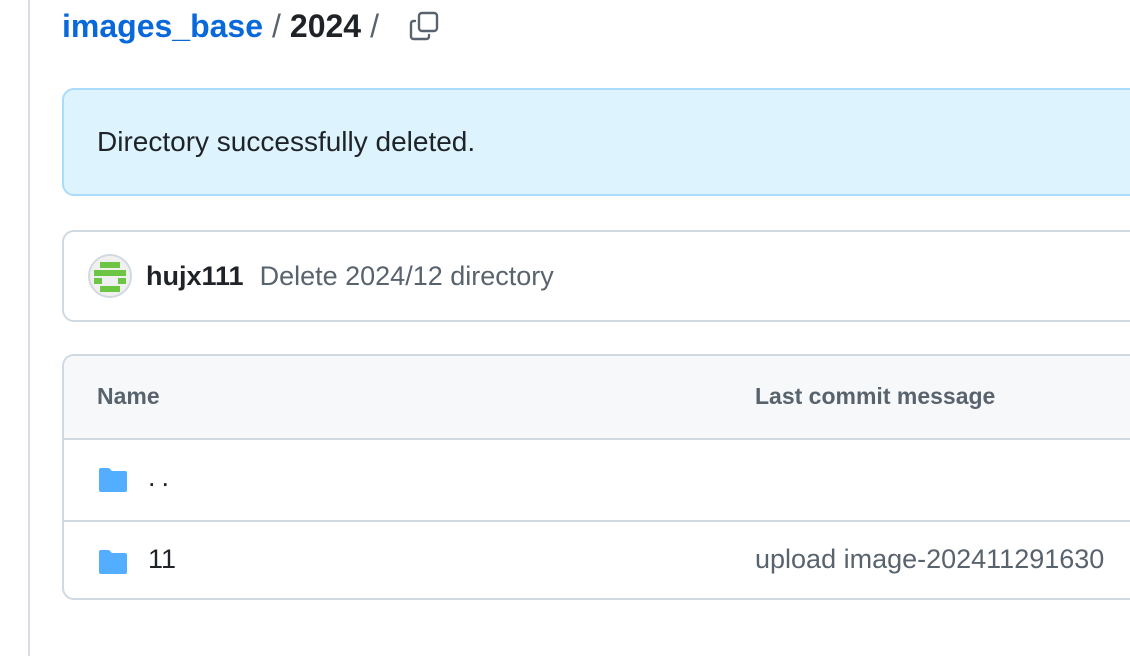 This screenshot has height=656, width=1130. Describe the element at coordinates (407, 276) in the screenshot. I see `commit-message-link: Delete 2024/12 directory` at that location.